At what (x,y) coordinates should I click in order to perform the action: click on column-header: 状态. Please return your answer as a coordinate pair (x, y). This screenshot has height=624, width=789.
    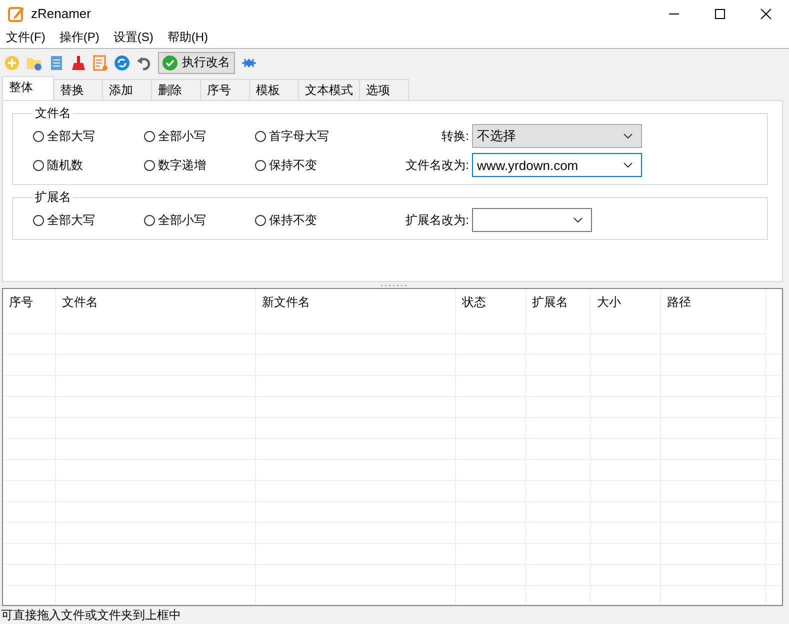
    Looking at the image, I should click on (491, 311).